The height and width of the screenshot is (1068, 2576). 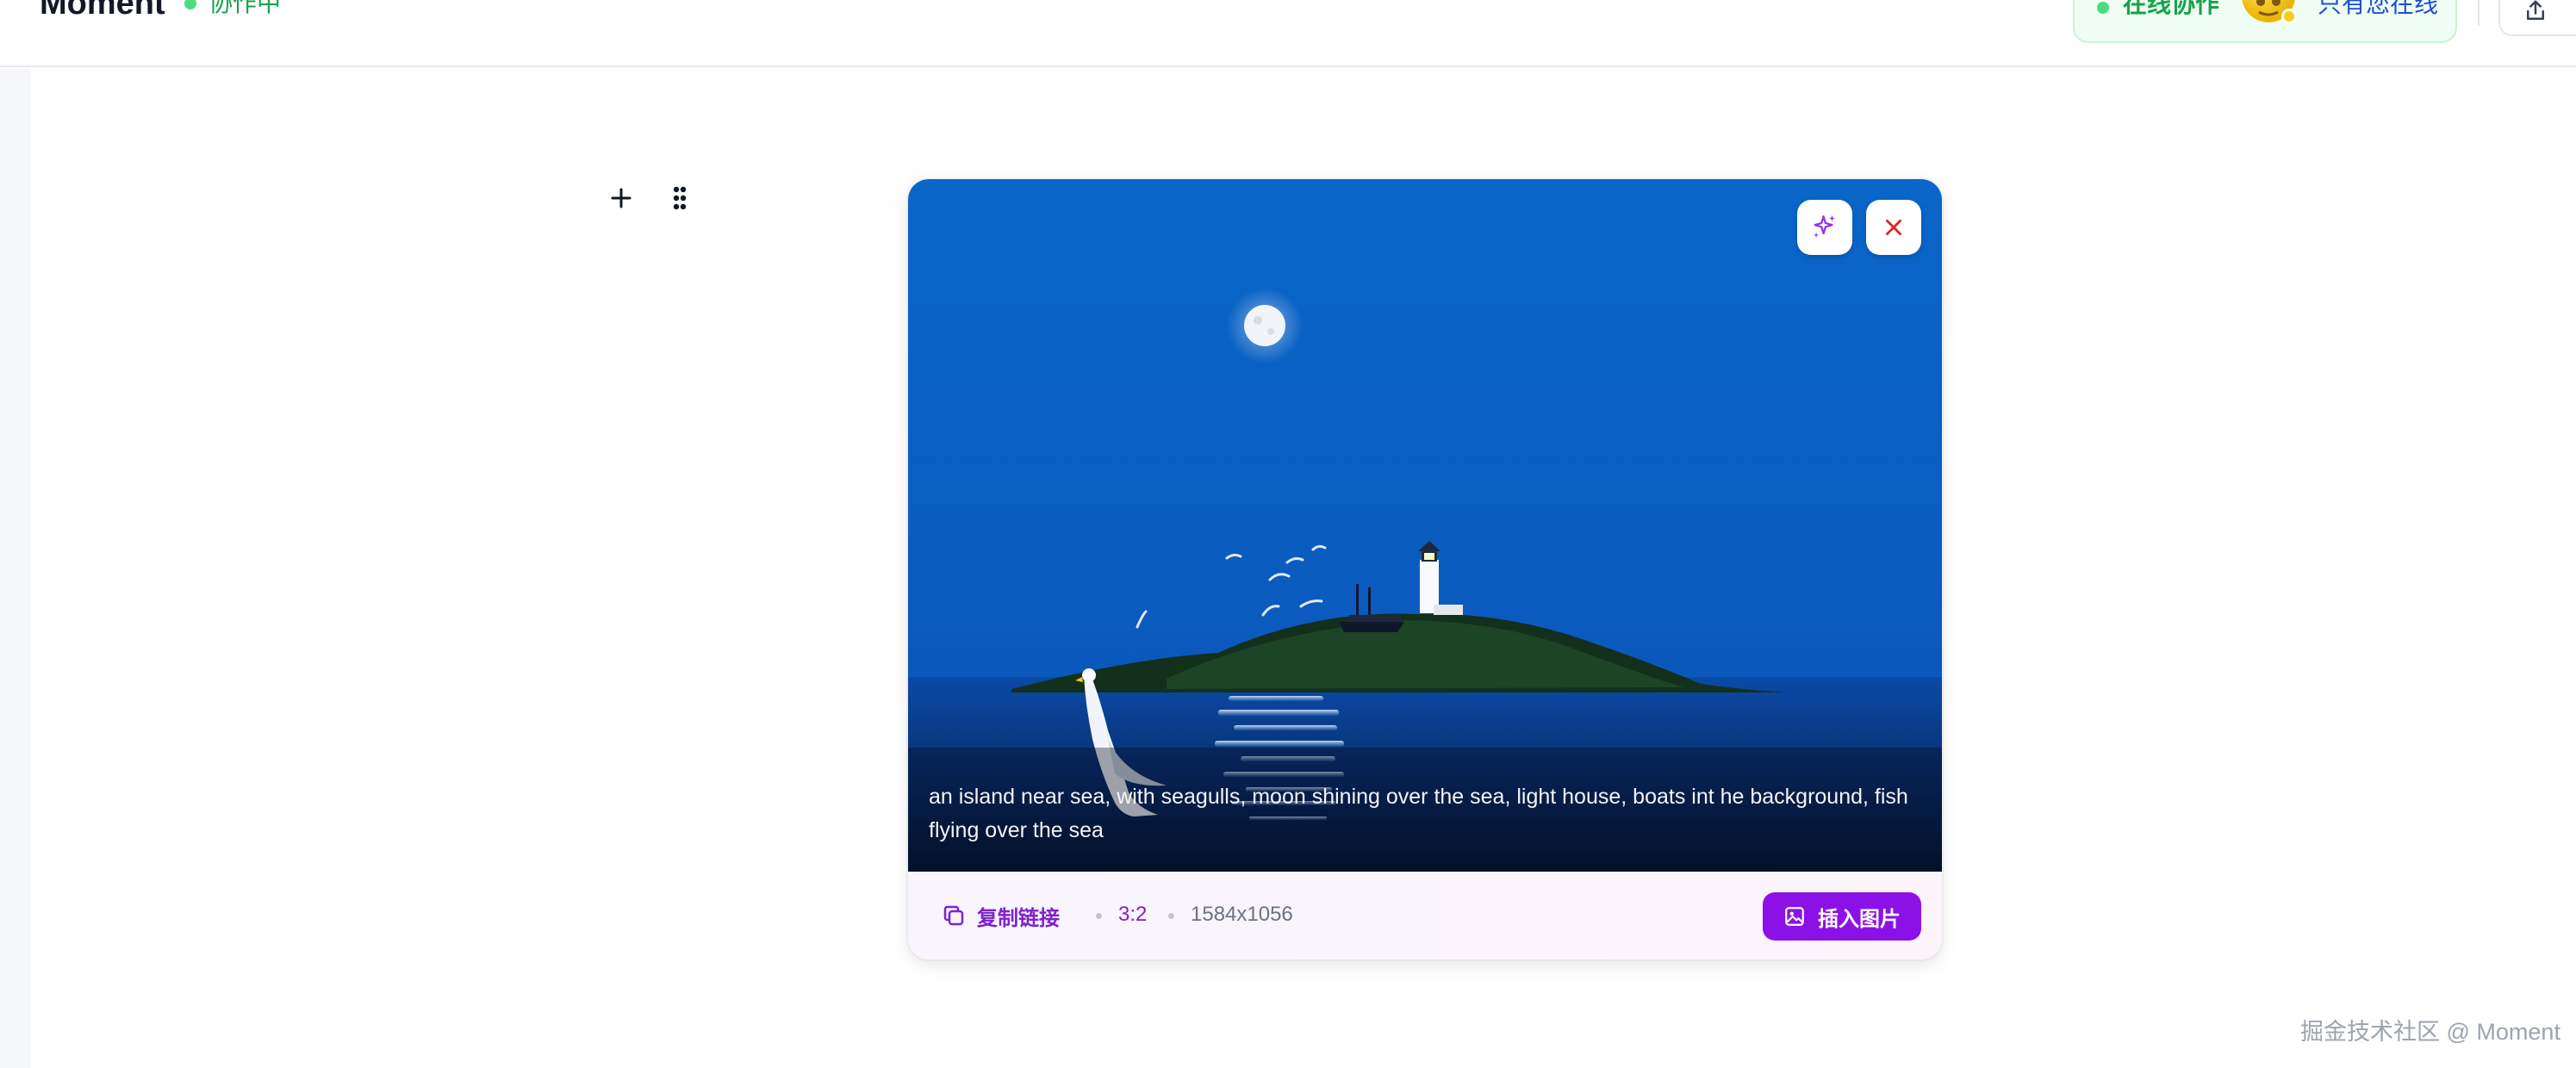 I want to click on close-button, so click(x=1893, y=227).